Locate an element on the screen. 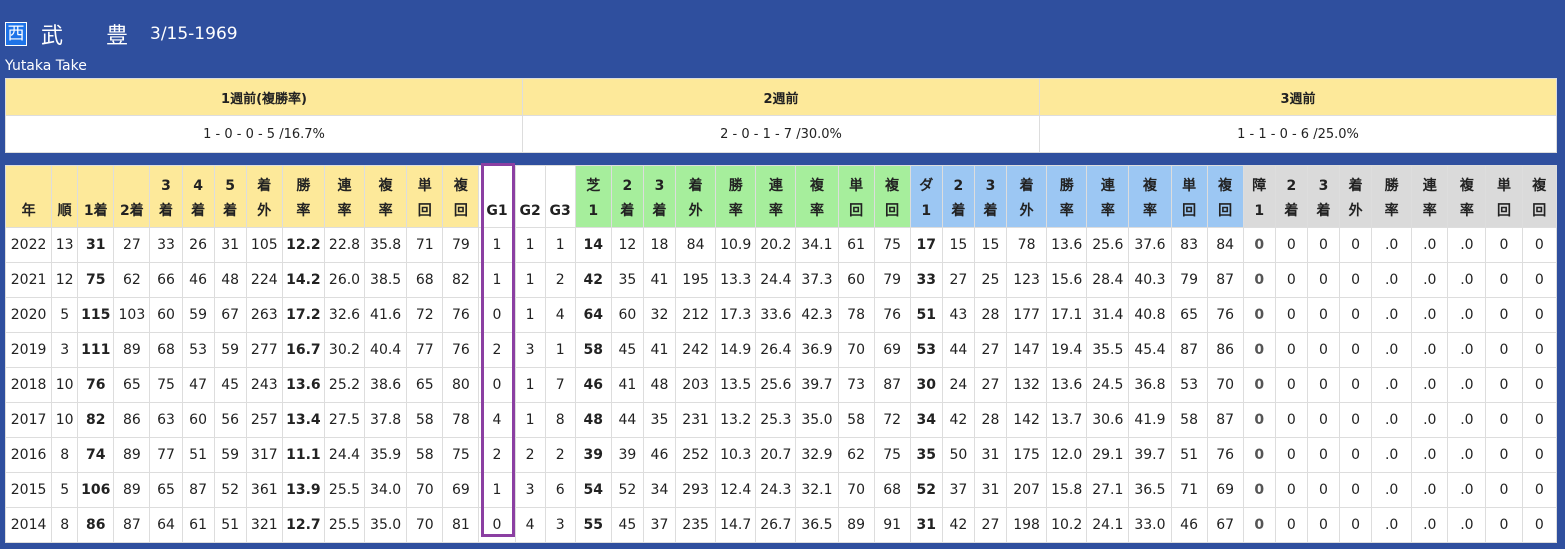  table-cell: 82 is located at coordinates (461, 280).